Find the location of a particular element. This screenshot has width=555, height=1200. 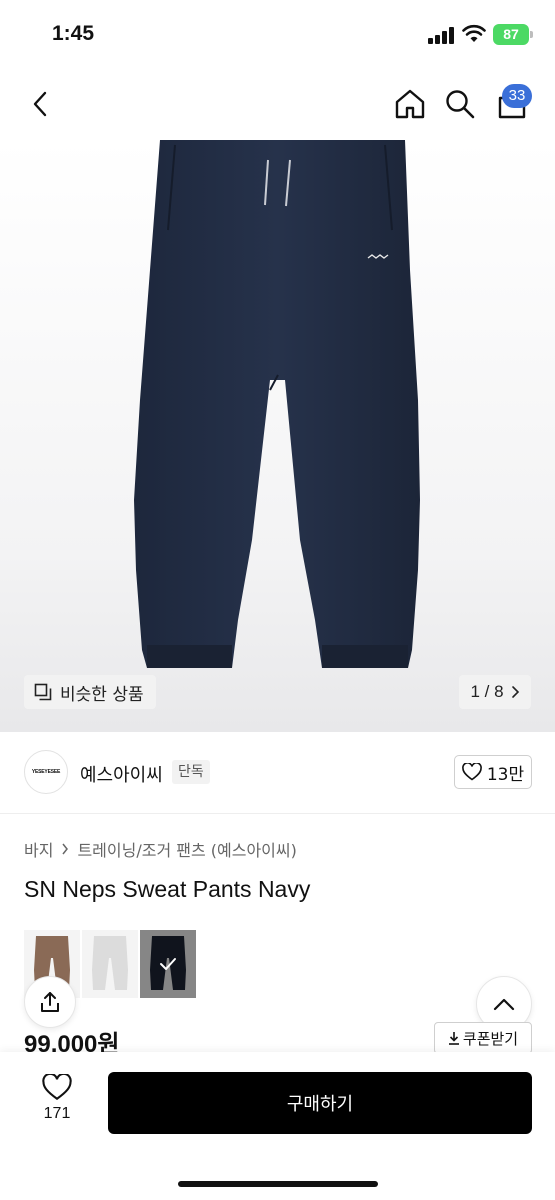

swatch-thumbnail is located at coordinates (110, 963).